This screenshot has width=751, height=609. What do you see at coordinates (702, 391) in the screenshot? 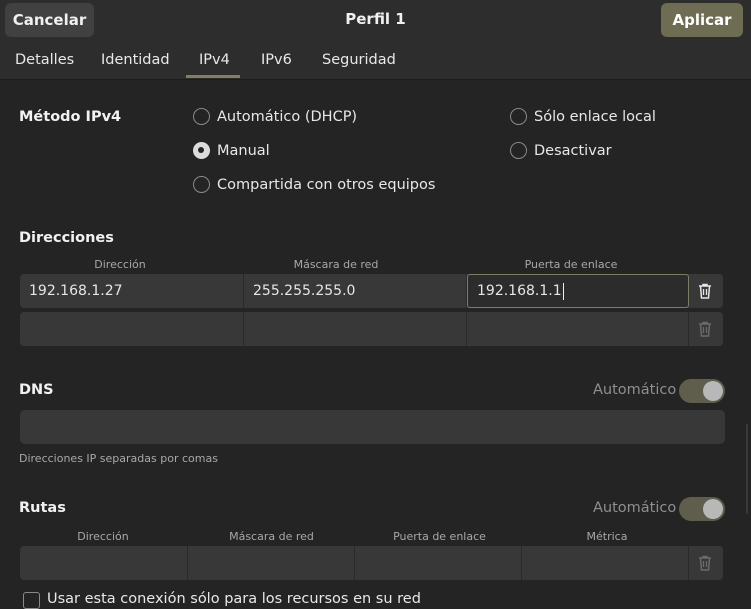
I see `dns-auto-switch` at bounding box center [702, 391].